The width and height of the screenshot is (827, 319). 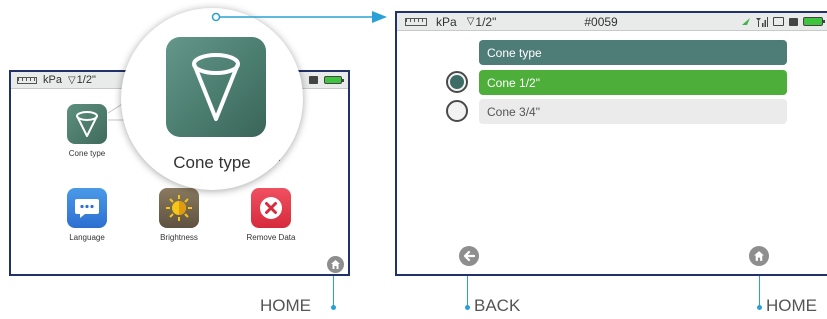 I want to click on app-remove-data: Remove Data, so click(x=271, y=215).